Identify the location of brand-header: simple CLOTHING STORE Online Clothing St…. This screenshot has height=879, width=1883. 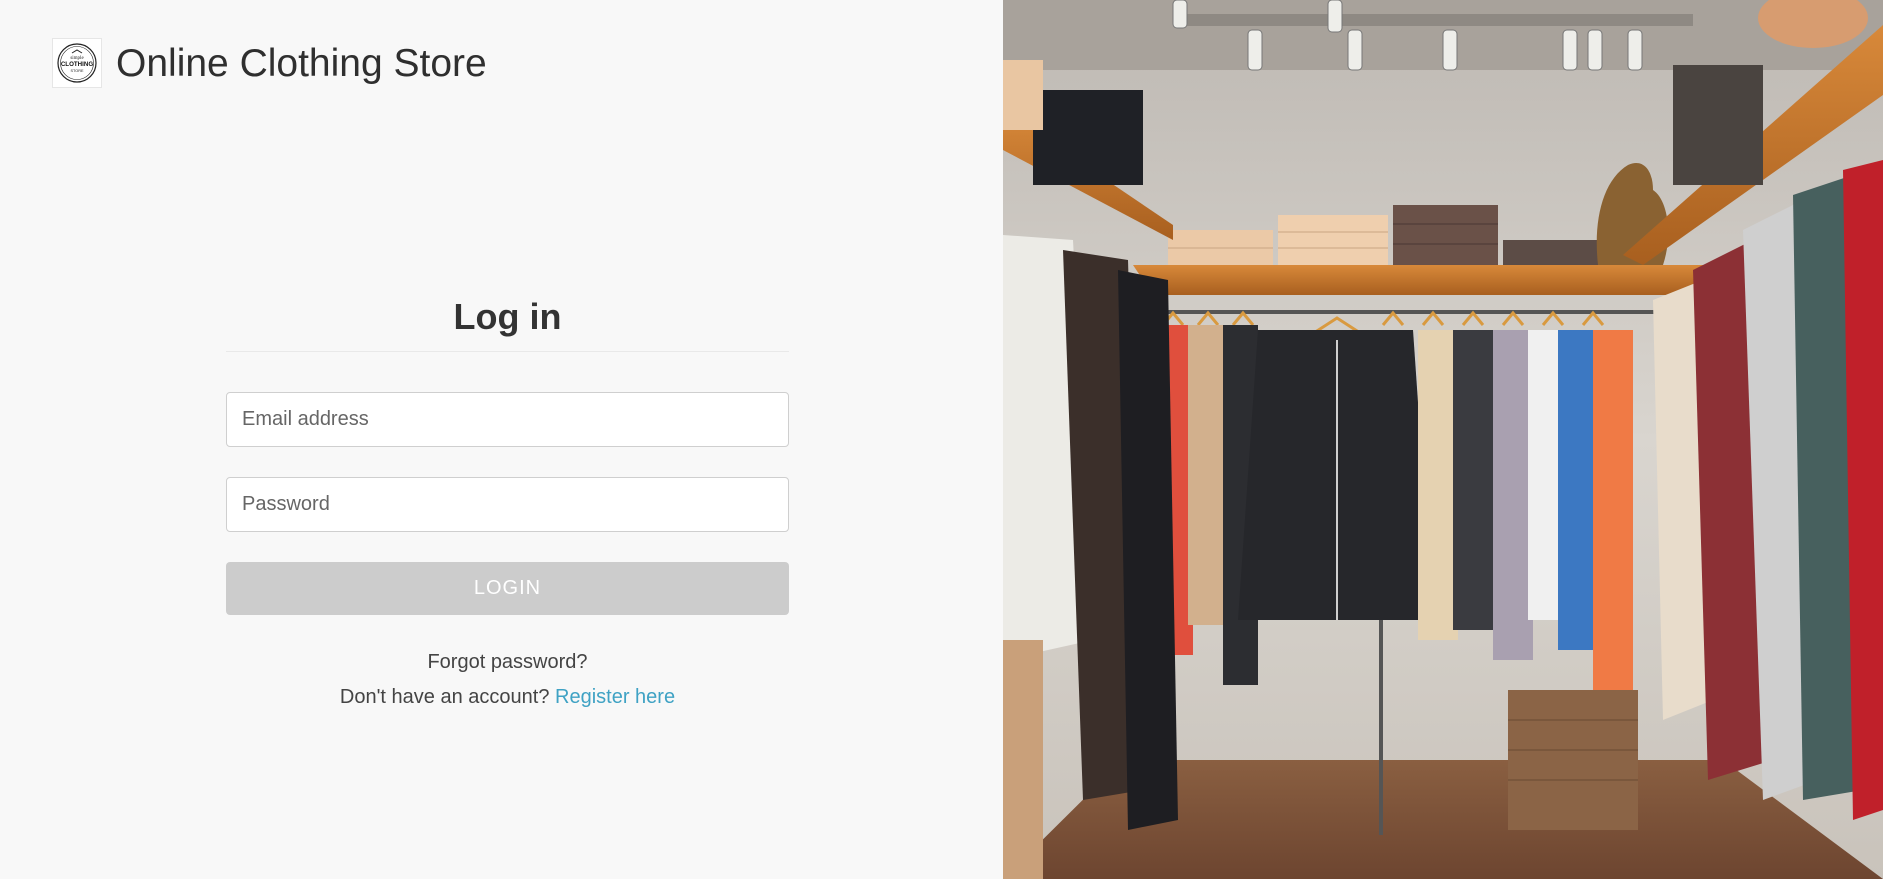
(269, 63).